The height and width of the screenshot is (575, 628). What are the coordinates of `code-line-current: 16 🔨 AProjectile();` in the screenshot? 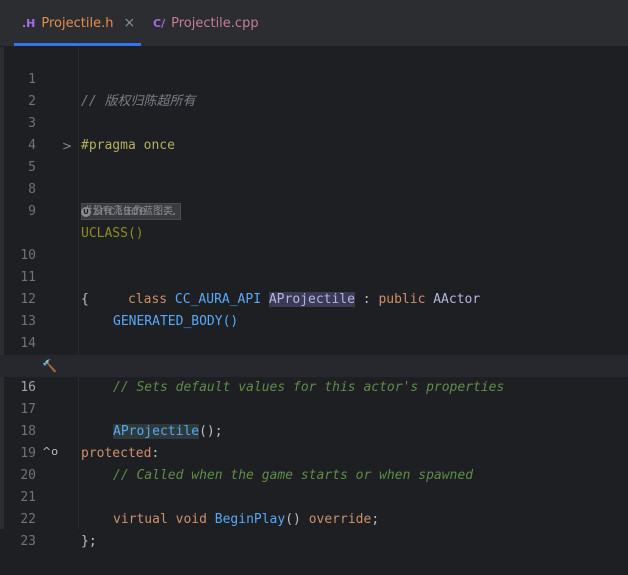 It's located at (314, 397).